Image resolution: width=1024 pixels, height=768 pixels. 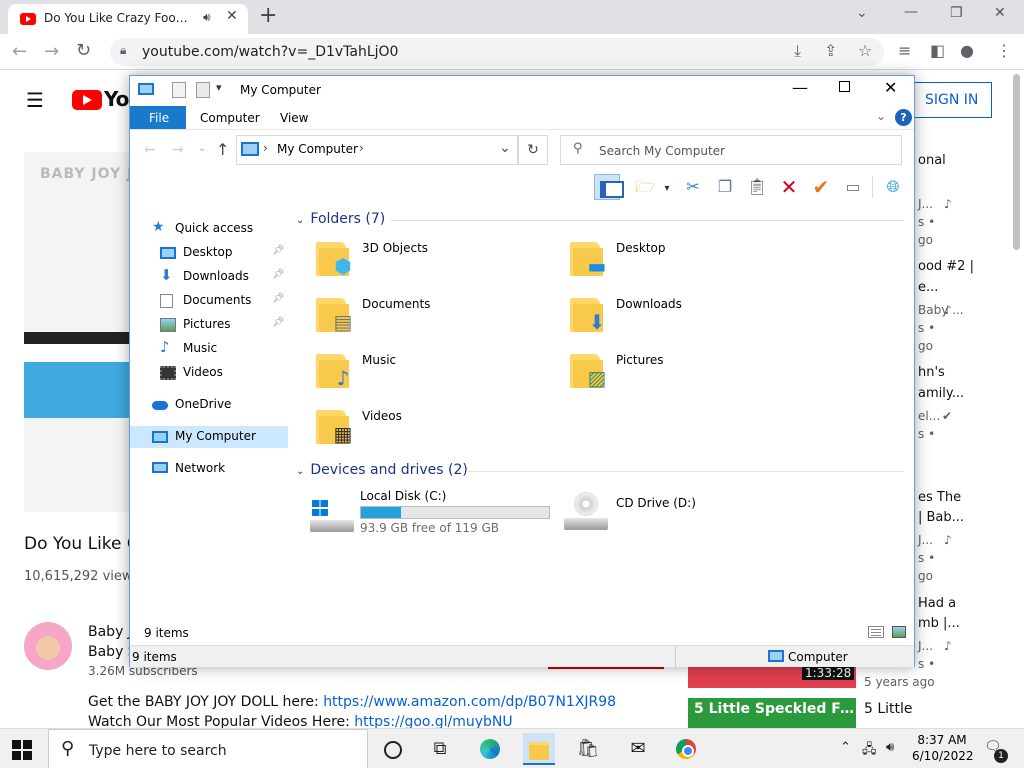 What do you see at coordinates (207, 17) in the screenshot?
I see `speaker-icon: 🔊︎` at bounding box center [207, 17].